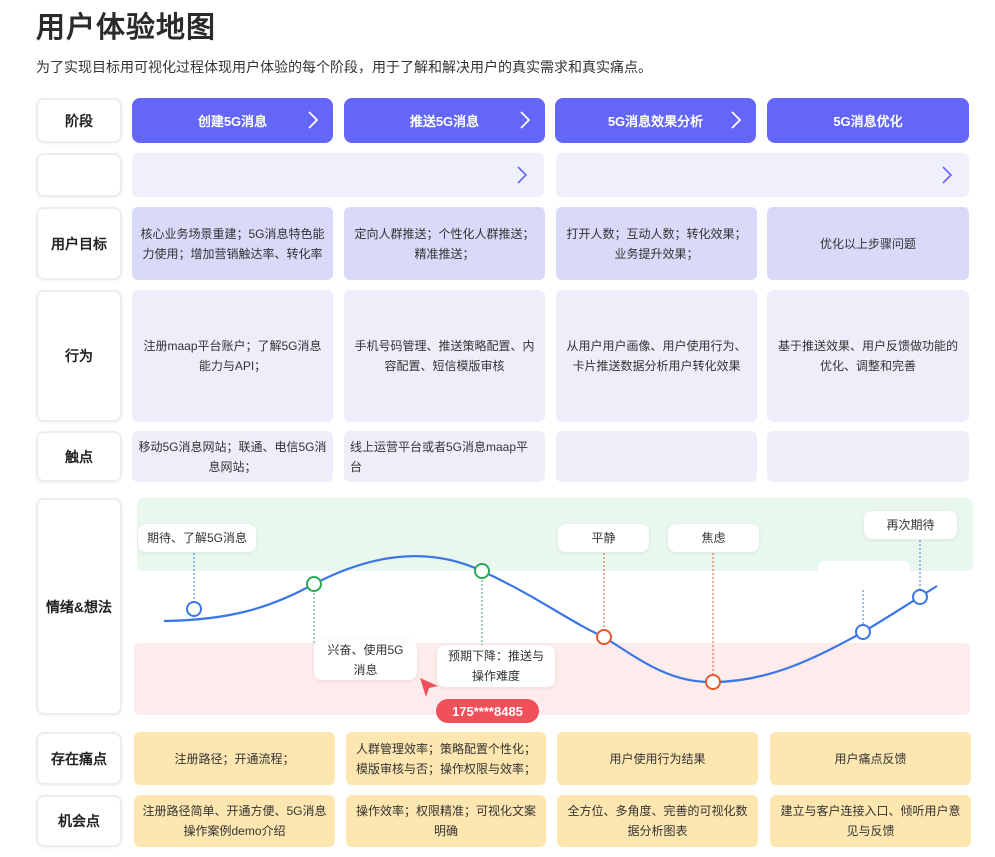 This screenshot has height=857, width=995. I want to click on pain-cell: 注册路径；开通流程；, so click(234, 758).